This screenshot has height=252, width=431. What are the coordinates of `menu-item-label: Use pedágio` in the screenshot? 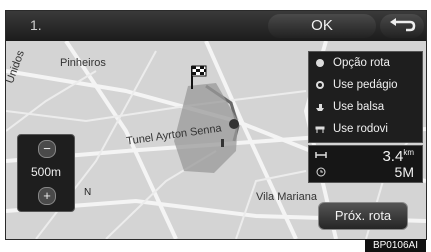 It's located at (365, 85).